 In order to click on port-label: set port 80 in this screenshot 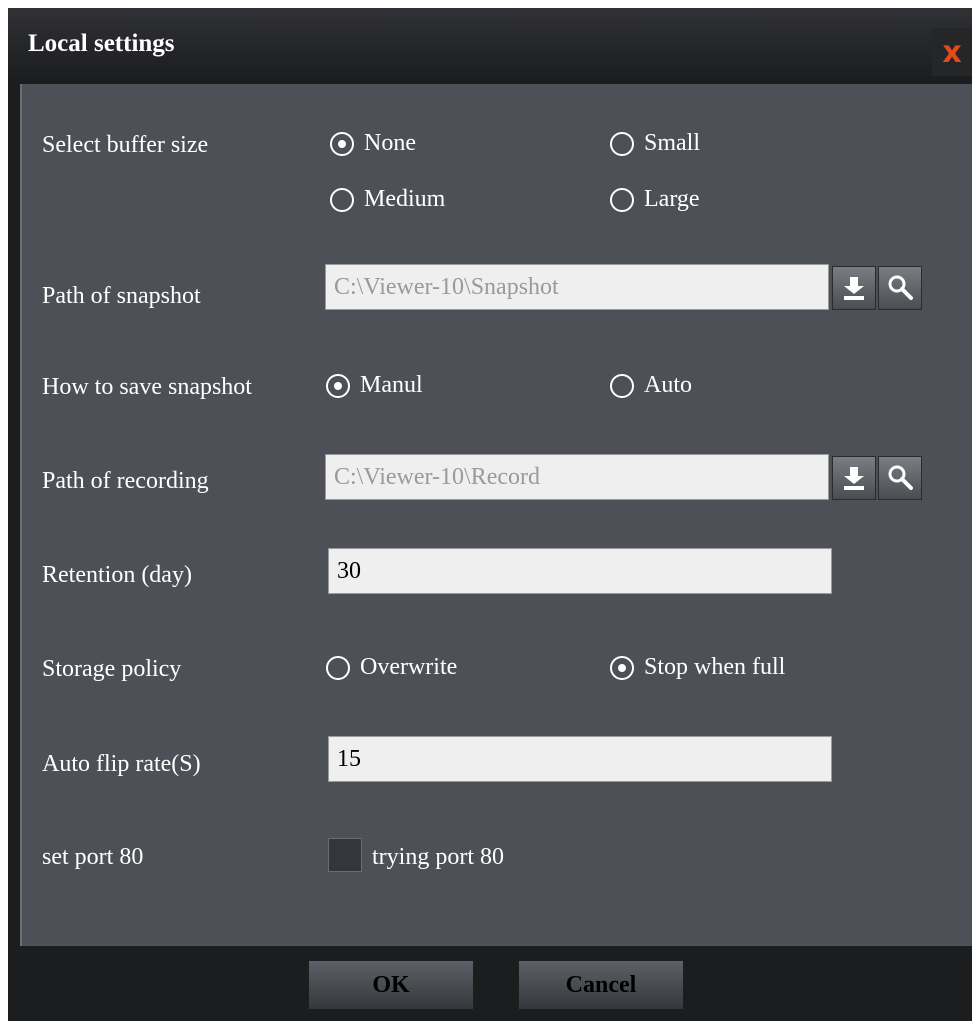, I will do `click(93, 857)`.